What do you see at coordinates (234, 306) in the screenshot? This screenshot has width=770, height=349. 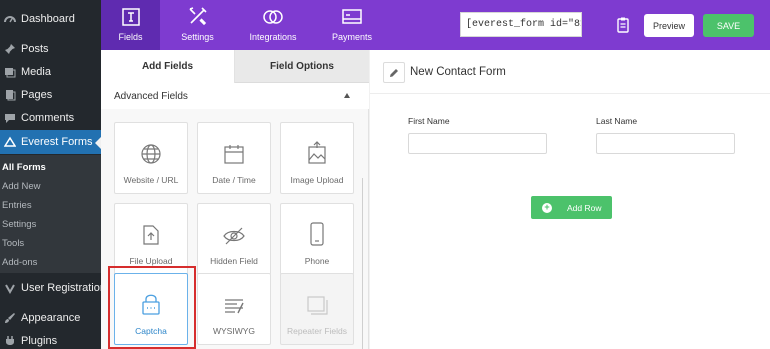 I see `editor-icon` at bounding box center [234, 306].